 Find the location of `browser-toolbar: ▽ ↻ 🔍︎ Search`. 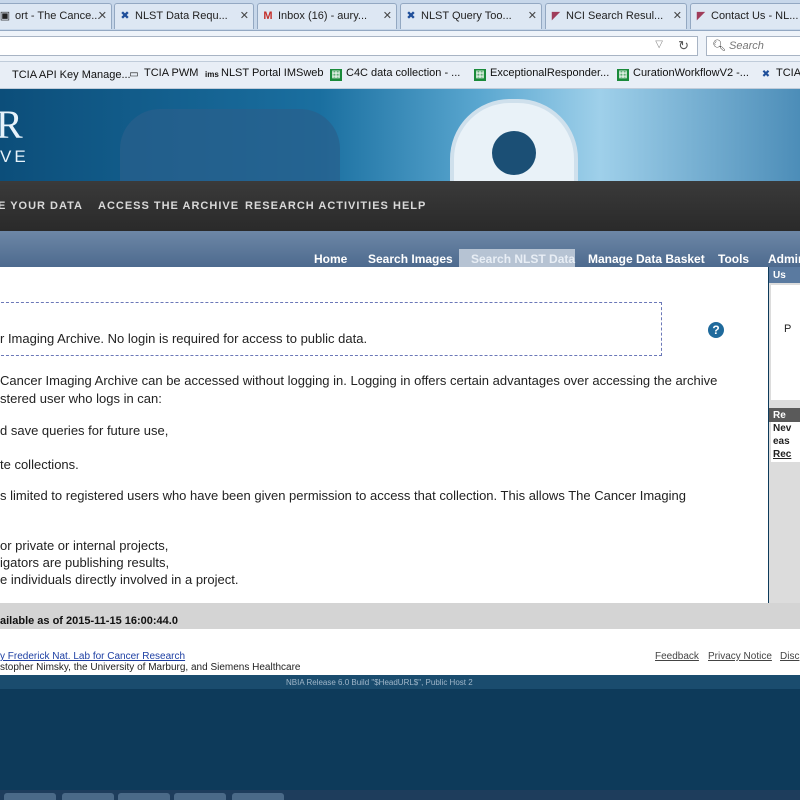

browser-toolbar: ▽ ↻ 🔍︎ Search is located at coordinates (400, 46).